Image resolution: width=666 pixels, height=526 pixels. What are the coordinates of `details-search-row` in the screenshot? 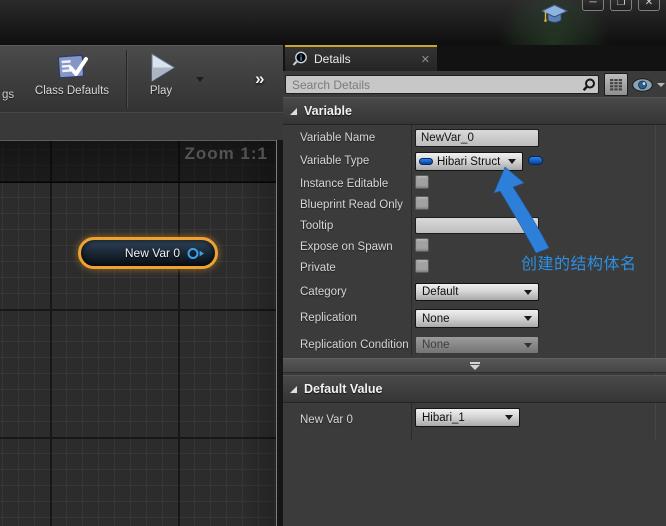 It's located at (474, 84).